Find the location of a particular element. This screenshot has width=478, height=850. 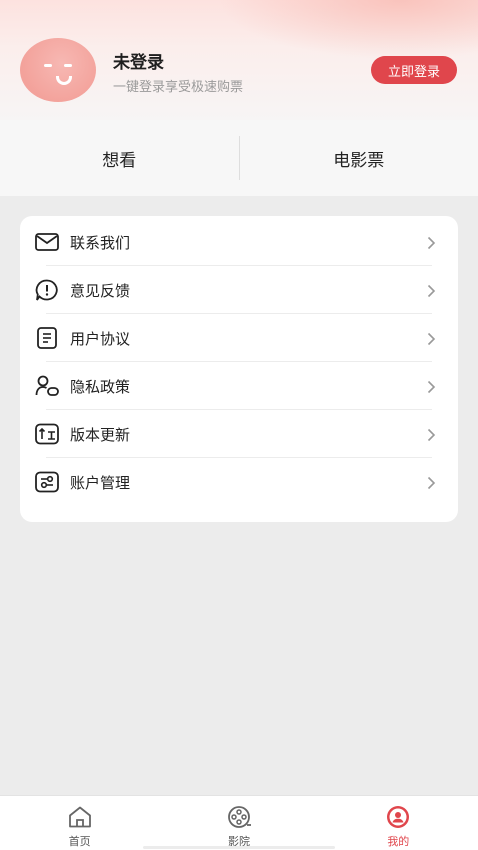

nav-item-cinema: 影院 is located at coordinates (238, 823).